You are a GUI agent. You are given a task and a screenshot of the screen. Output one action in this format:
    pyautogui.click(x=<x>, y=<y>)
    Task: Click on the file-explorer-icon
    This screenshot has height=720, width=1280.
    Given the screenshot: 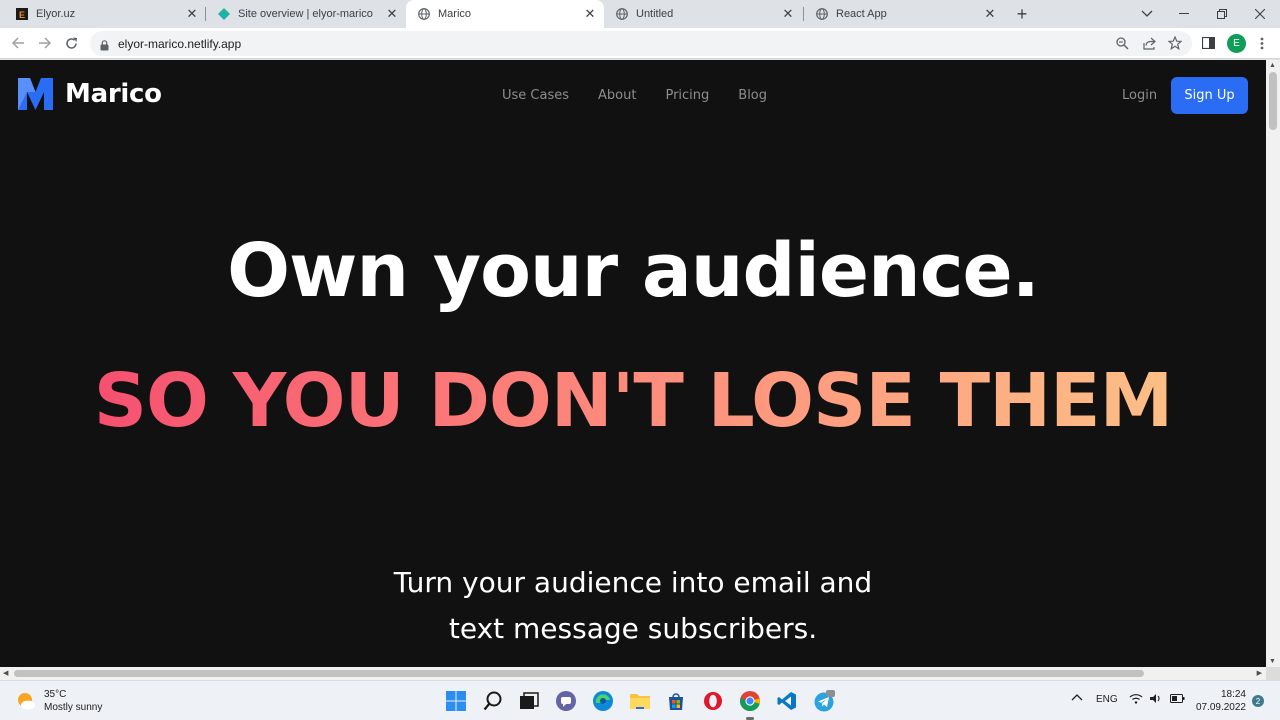 What is the action you would take?
    pyautogui.click(x=640, y=701)
    